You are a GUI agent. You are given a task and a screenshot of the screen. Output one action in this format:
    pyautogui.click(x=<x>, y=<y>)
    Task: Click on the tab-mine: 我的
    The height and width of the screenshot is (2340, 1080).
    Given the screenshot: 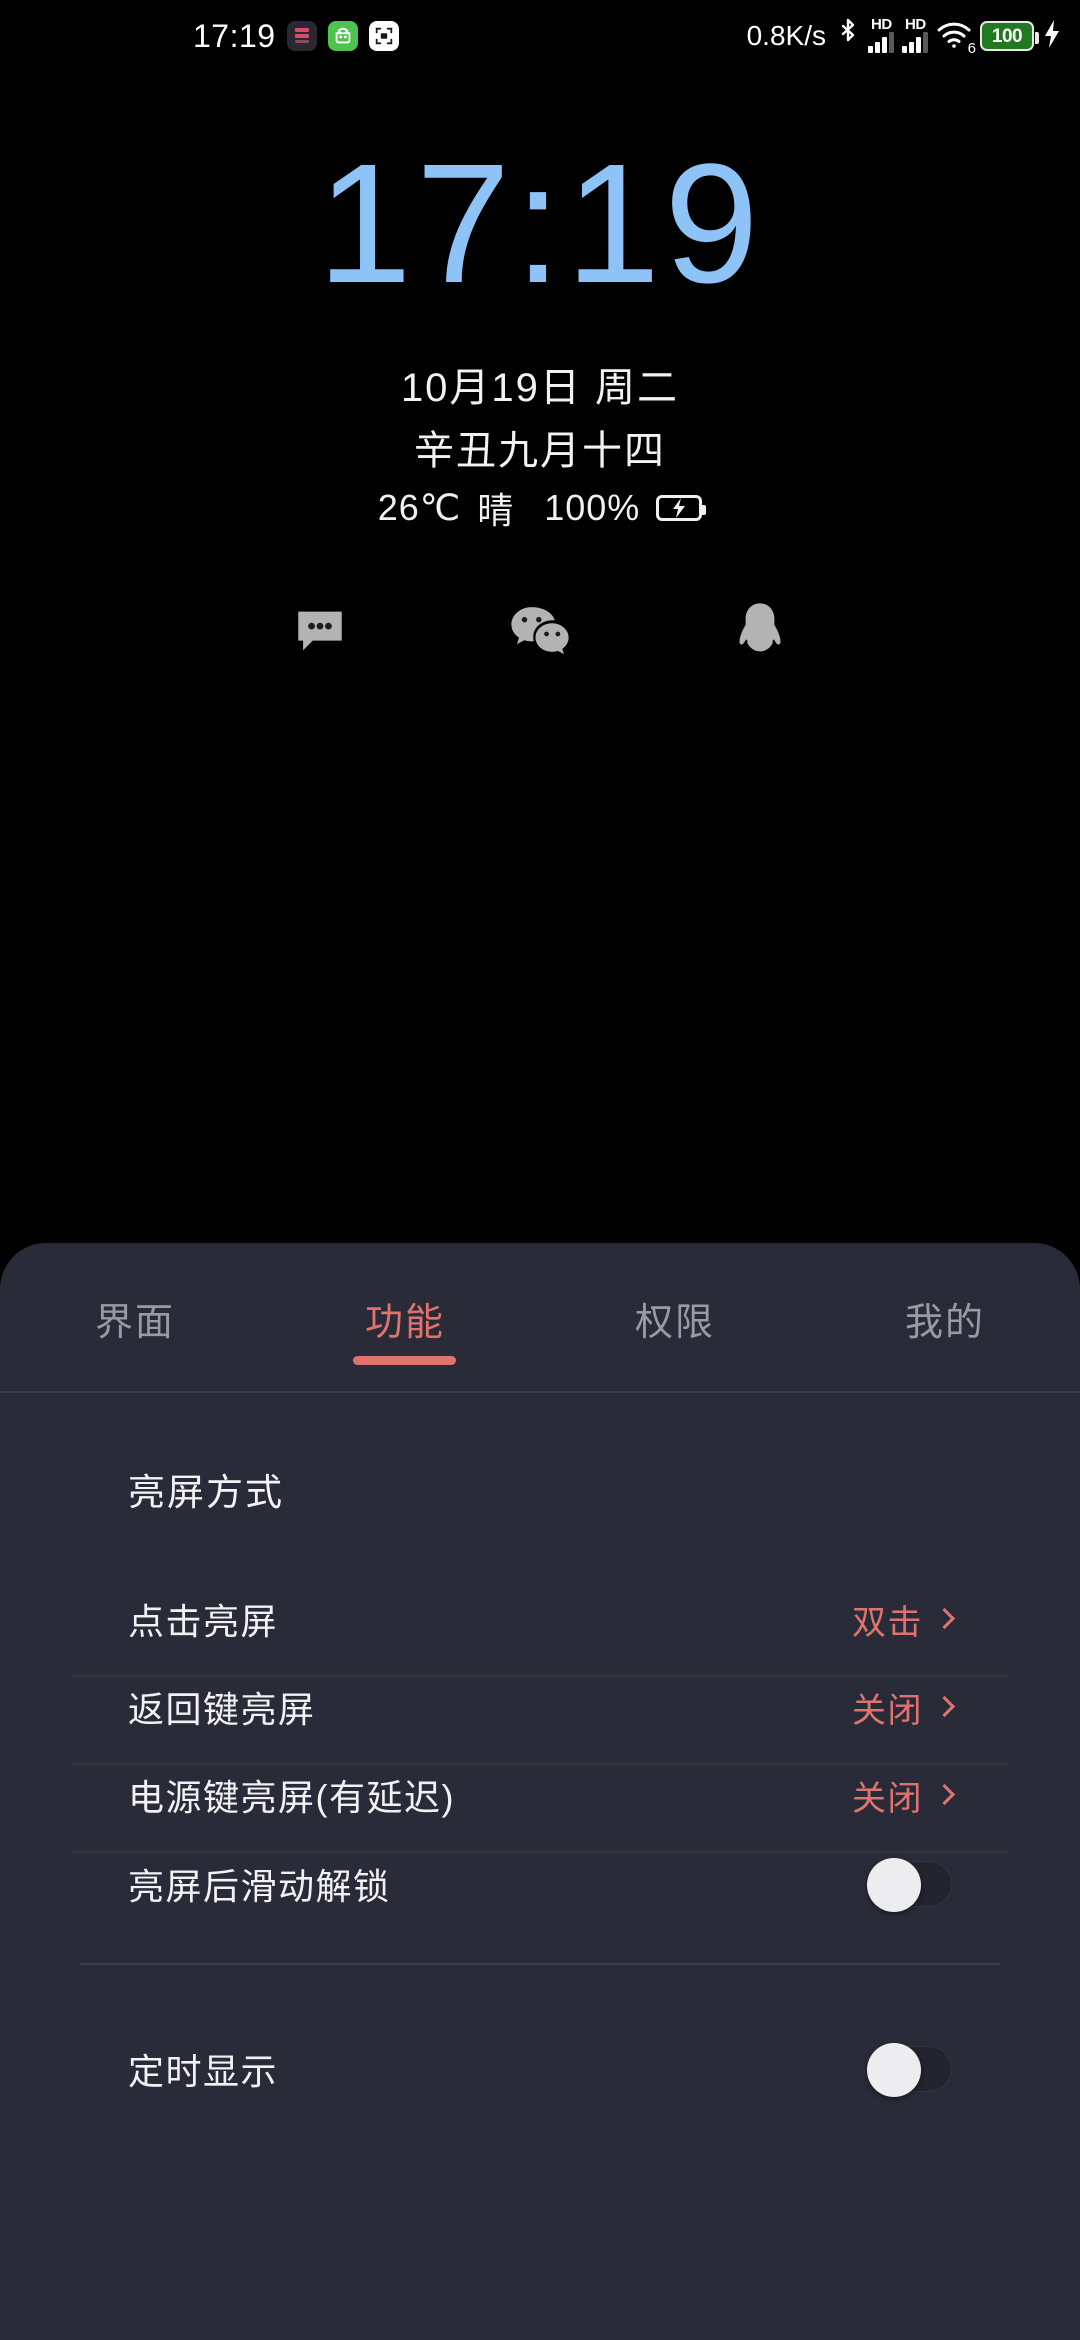 What is the action you would take?
    pyautogui.click(x=945, y=1294)
    